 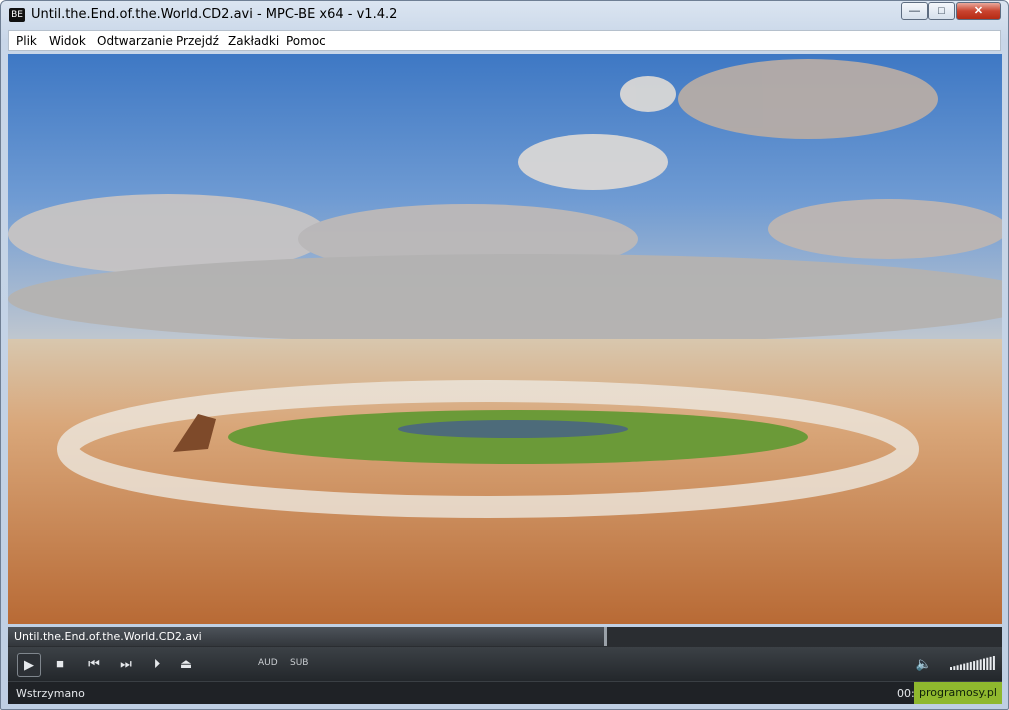 What do you see at coordinates (978, 11) in the screenshot?
I see `close-button: ✕` at bounding box center [978, 11].